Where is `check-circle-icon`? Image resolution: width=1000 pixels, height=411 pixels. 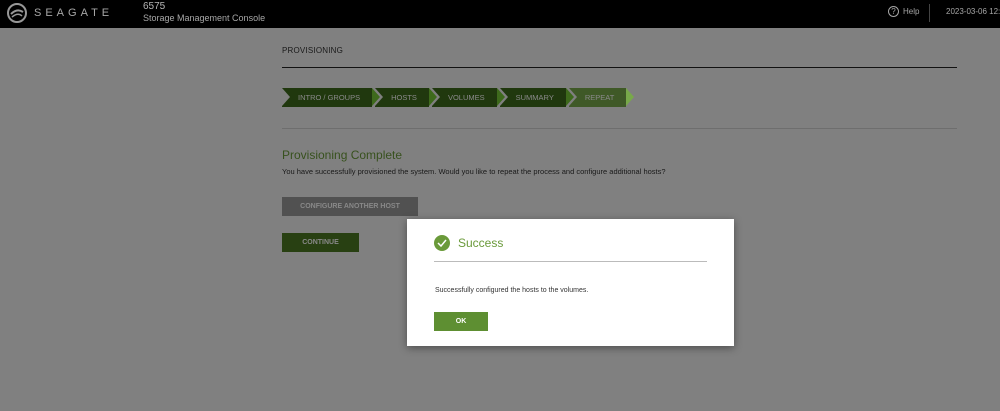 check-circle-icon is located at coordinates (442, 243).